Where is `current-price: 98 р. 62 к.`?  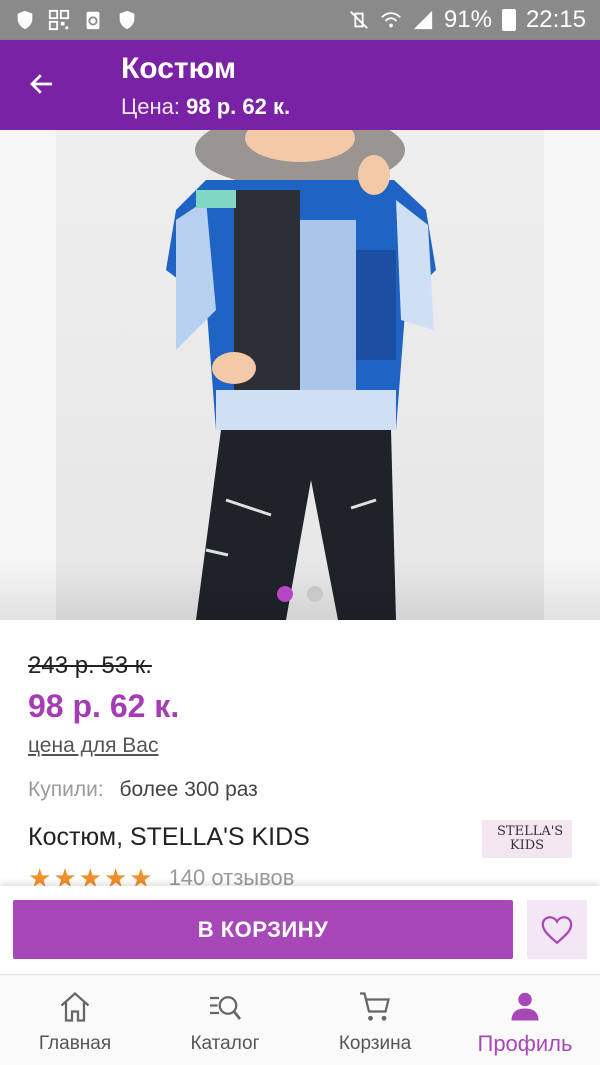 current-price: 98 р. 62 к. is located at coordinates (104, 706).